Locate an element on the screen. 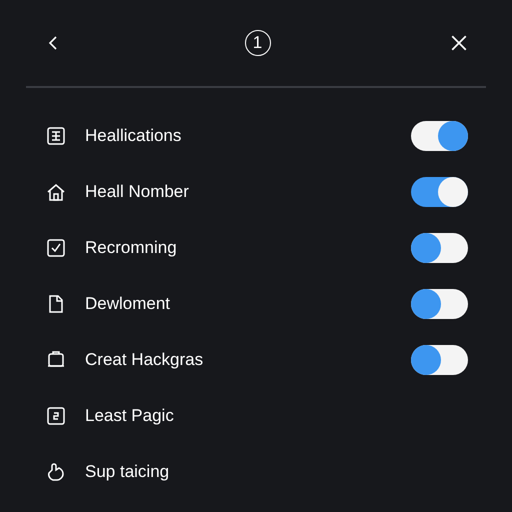 This screenshot has height=512, width=512. setting-label: Recromning is located at coordinates (131, 248).